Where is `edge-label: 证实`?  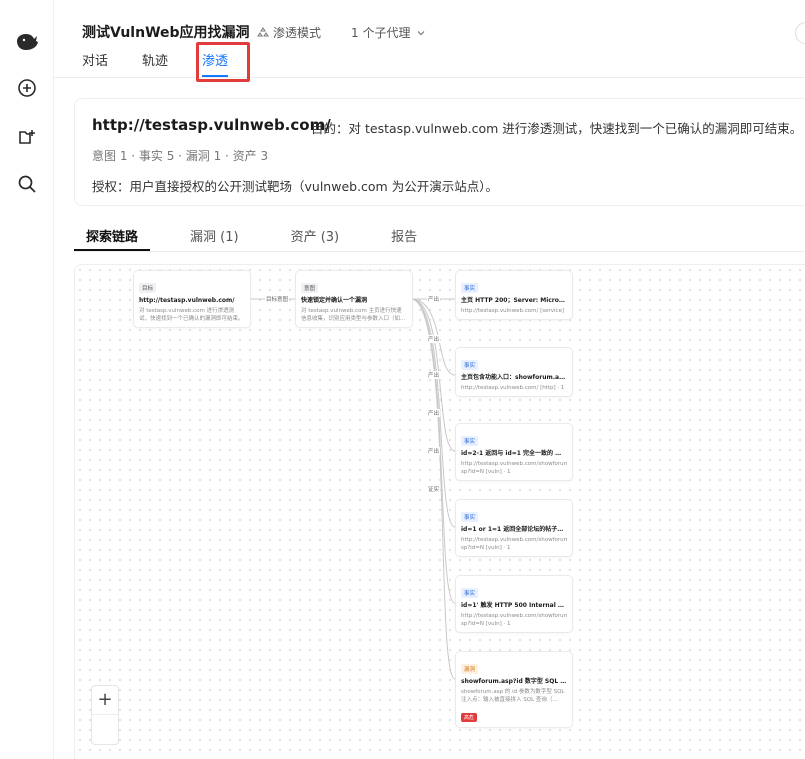
edge-label: 证实 is located at coordinates (434, 489).